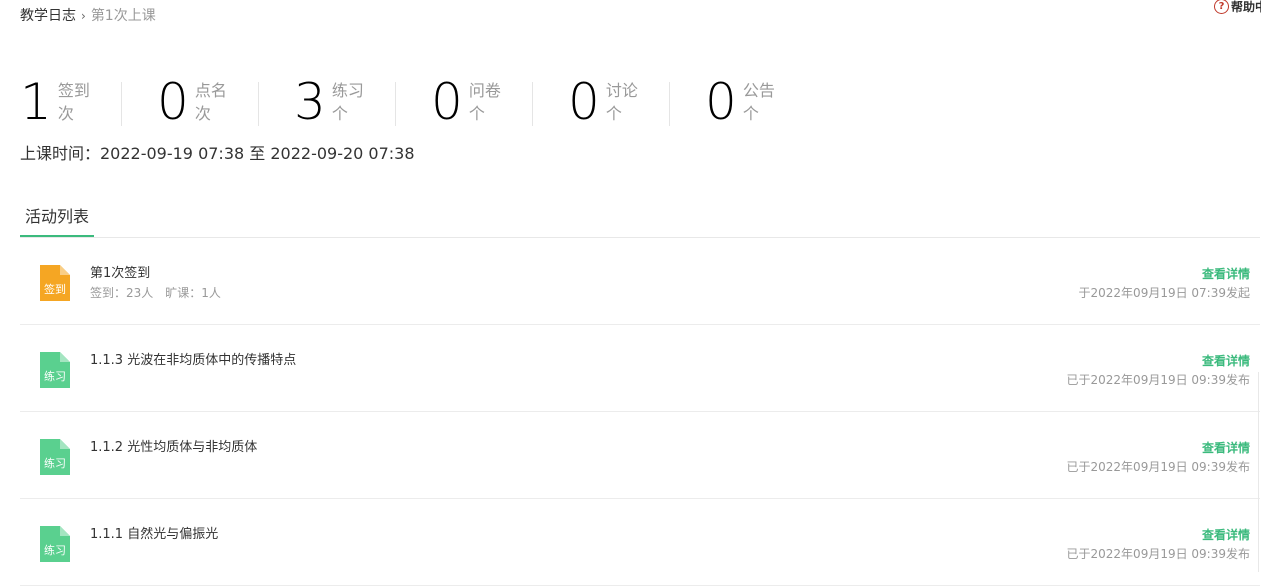 The height and width of the screenshot is (586, 1261). I want to click on activity-time: 于2022年09月19日 07:39发起, so click(1164, 293).